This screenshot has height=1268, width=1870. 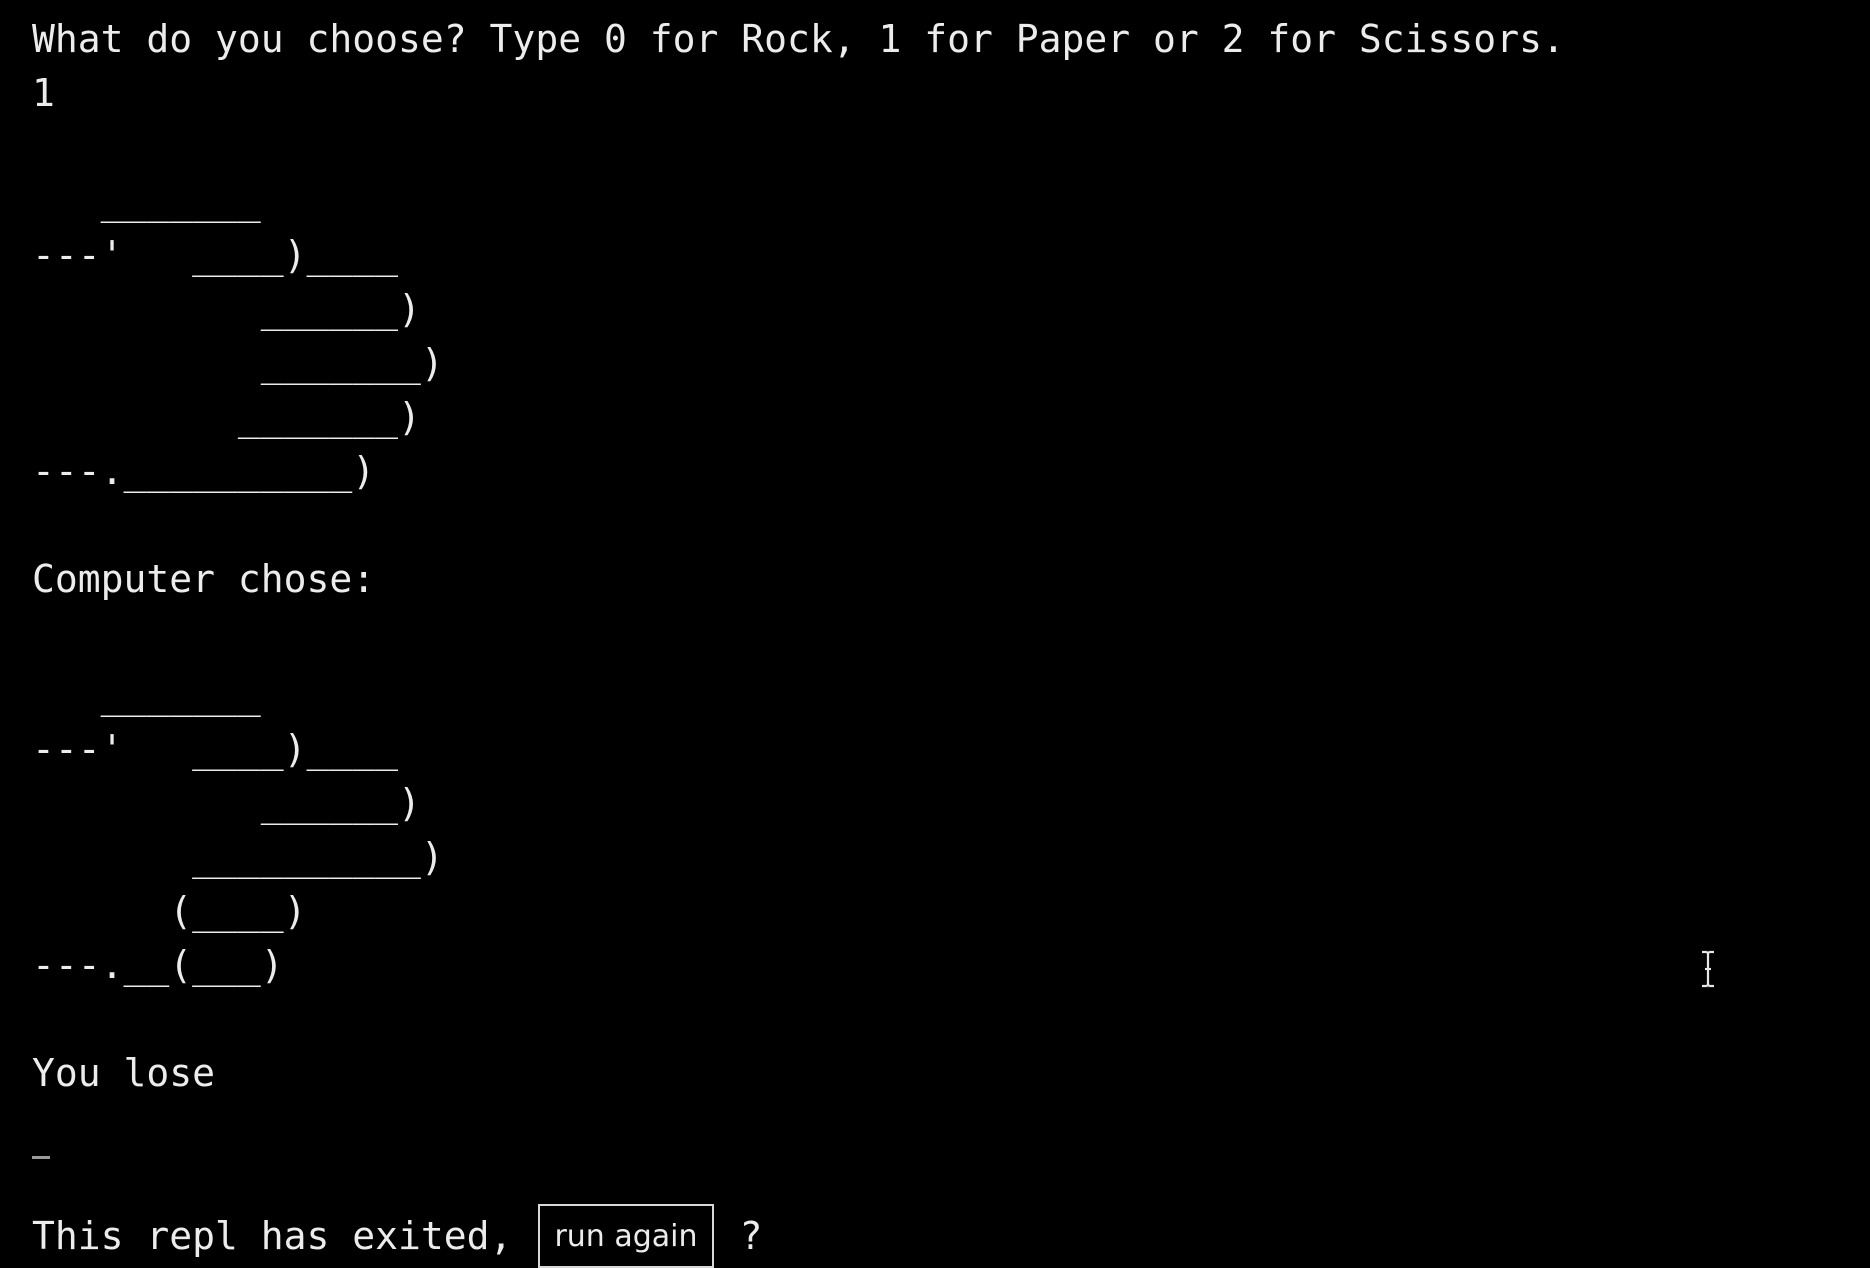 I want to click on game-result: You lose, so click(x=124, y=1073).